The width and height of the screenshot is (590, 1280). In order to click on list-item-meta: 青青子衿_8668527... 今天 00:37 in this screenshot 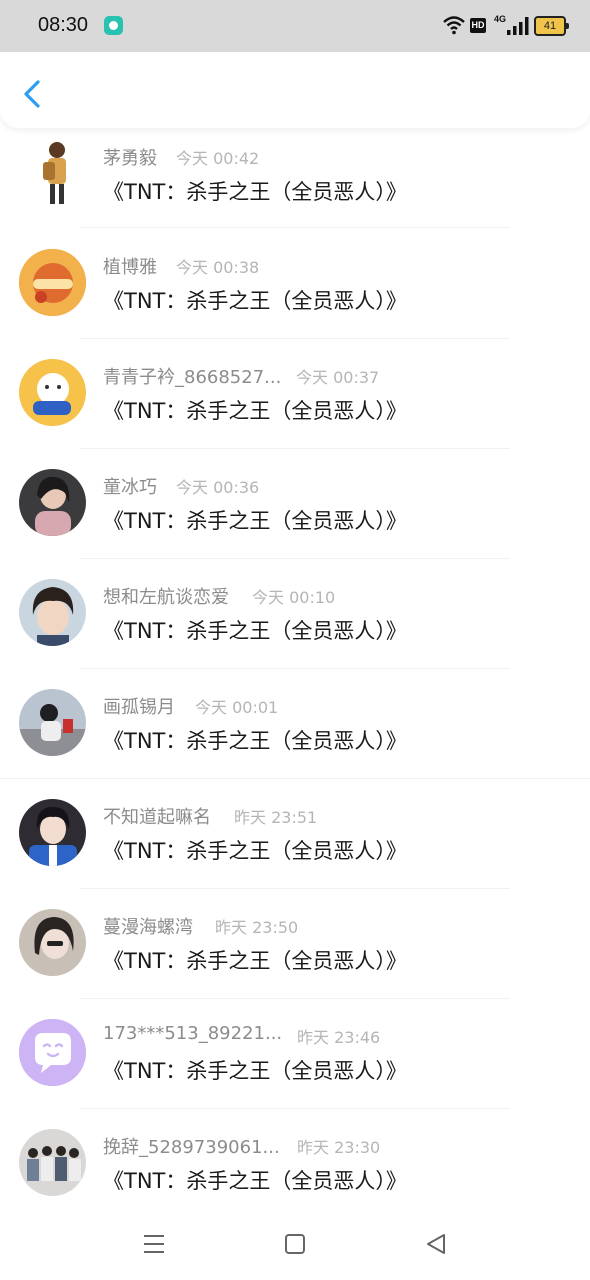, I will do `click(241, 376)`.